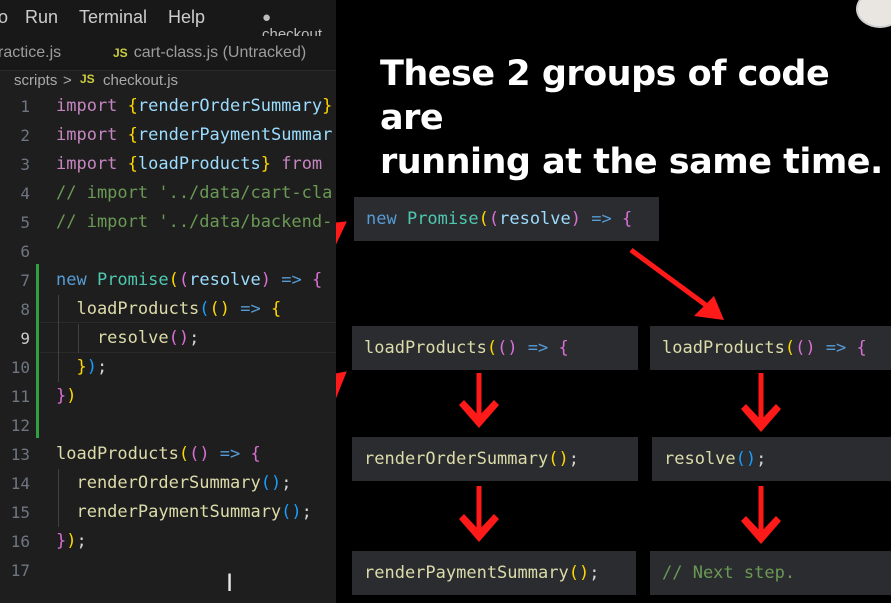  Describe the element at coordinates (92, 164) in the screenshot. I see `code-token: import` at that location.